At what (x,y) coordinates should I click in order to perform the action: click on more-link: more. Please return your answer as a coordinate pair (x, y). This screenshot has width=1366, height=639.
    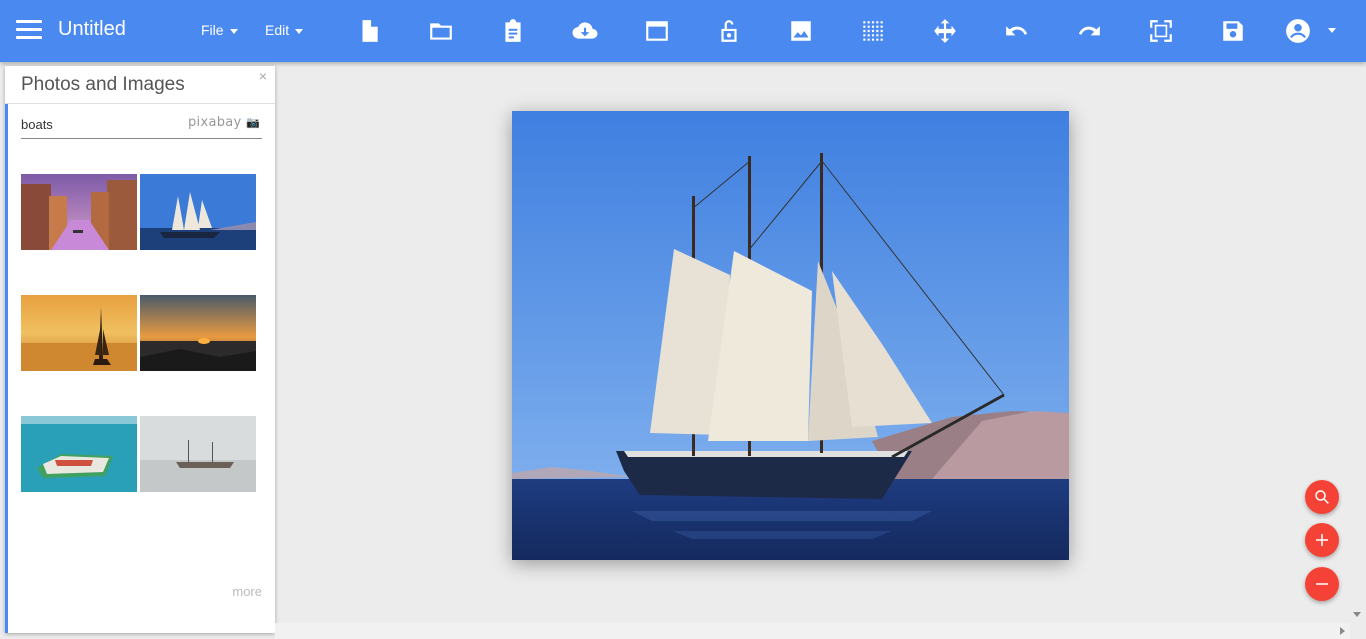
    Looking at the image, I should click on (247, 591).